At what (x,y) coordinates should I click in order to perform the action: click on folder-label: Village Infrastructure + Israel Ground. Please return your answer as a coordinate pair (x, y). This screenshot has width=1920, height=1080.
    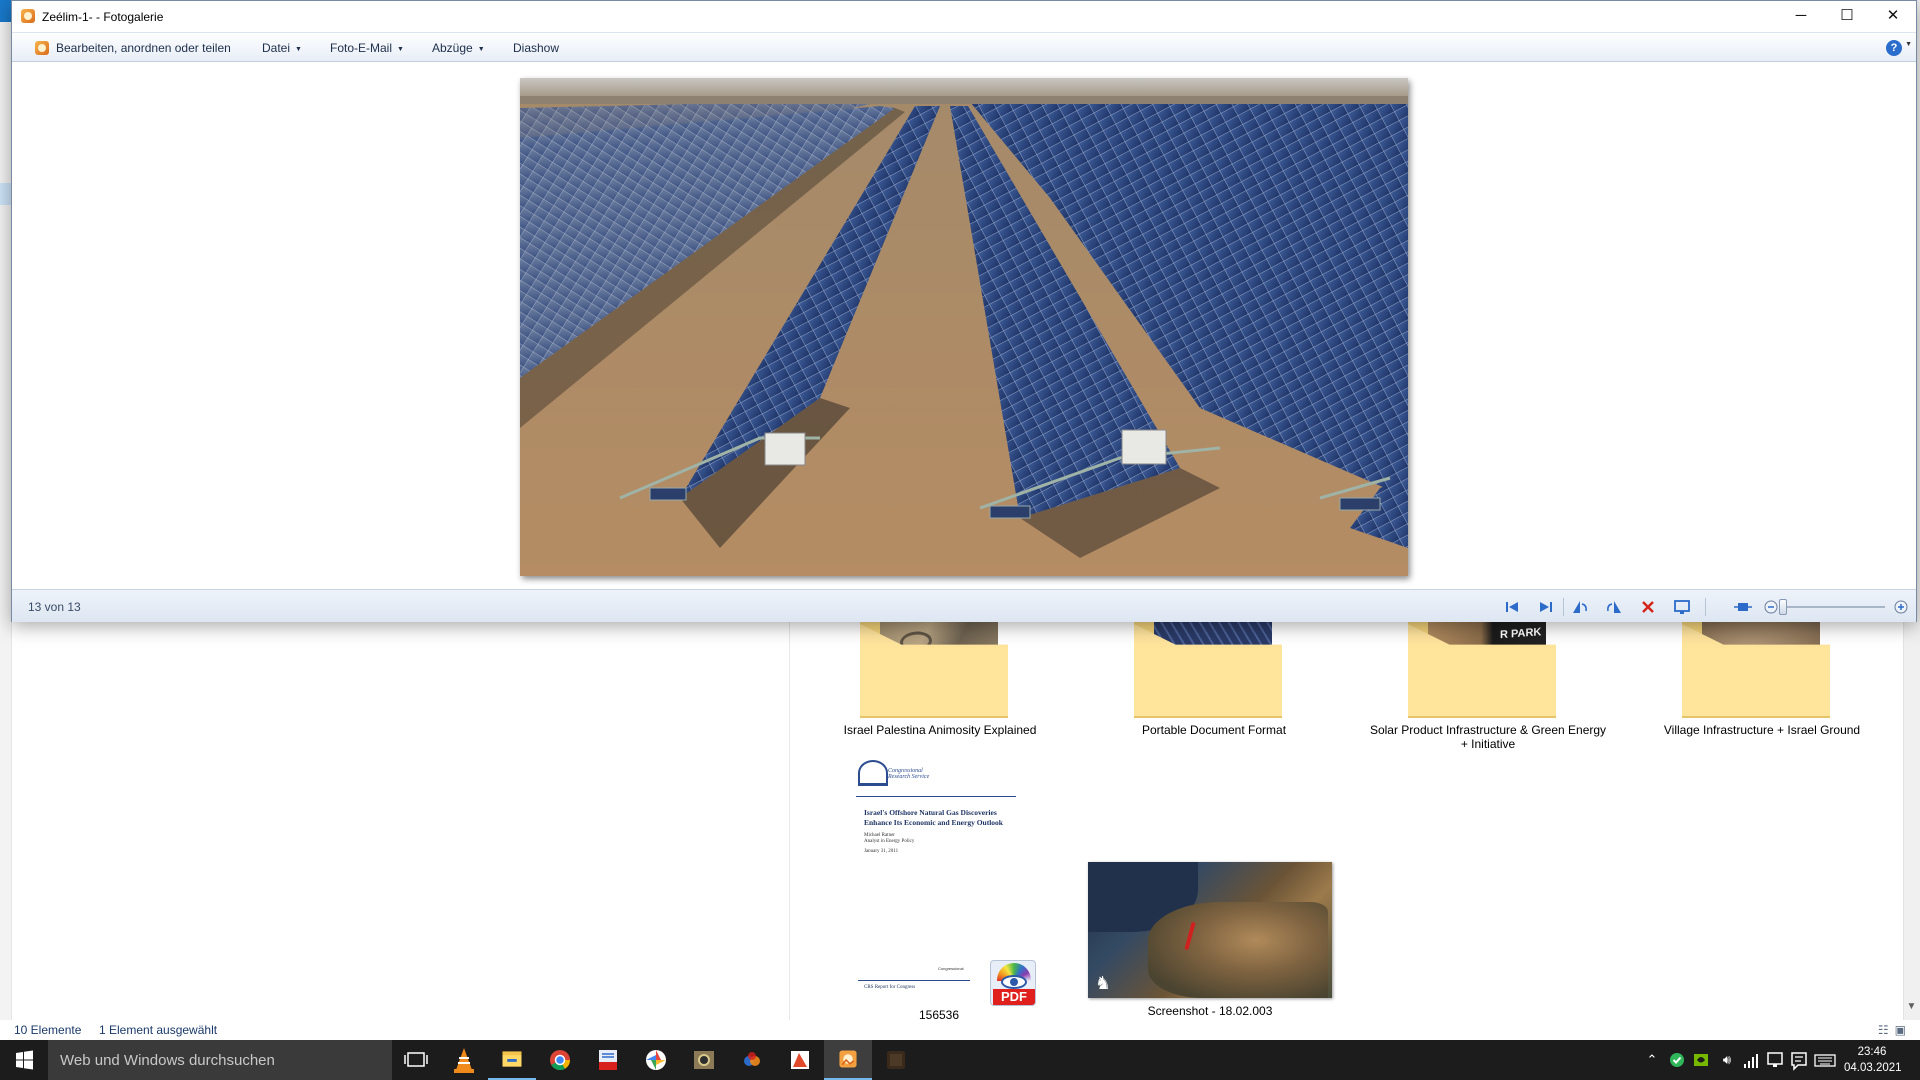
    Looking at the image, I should click on (1762, 730).